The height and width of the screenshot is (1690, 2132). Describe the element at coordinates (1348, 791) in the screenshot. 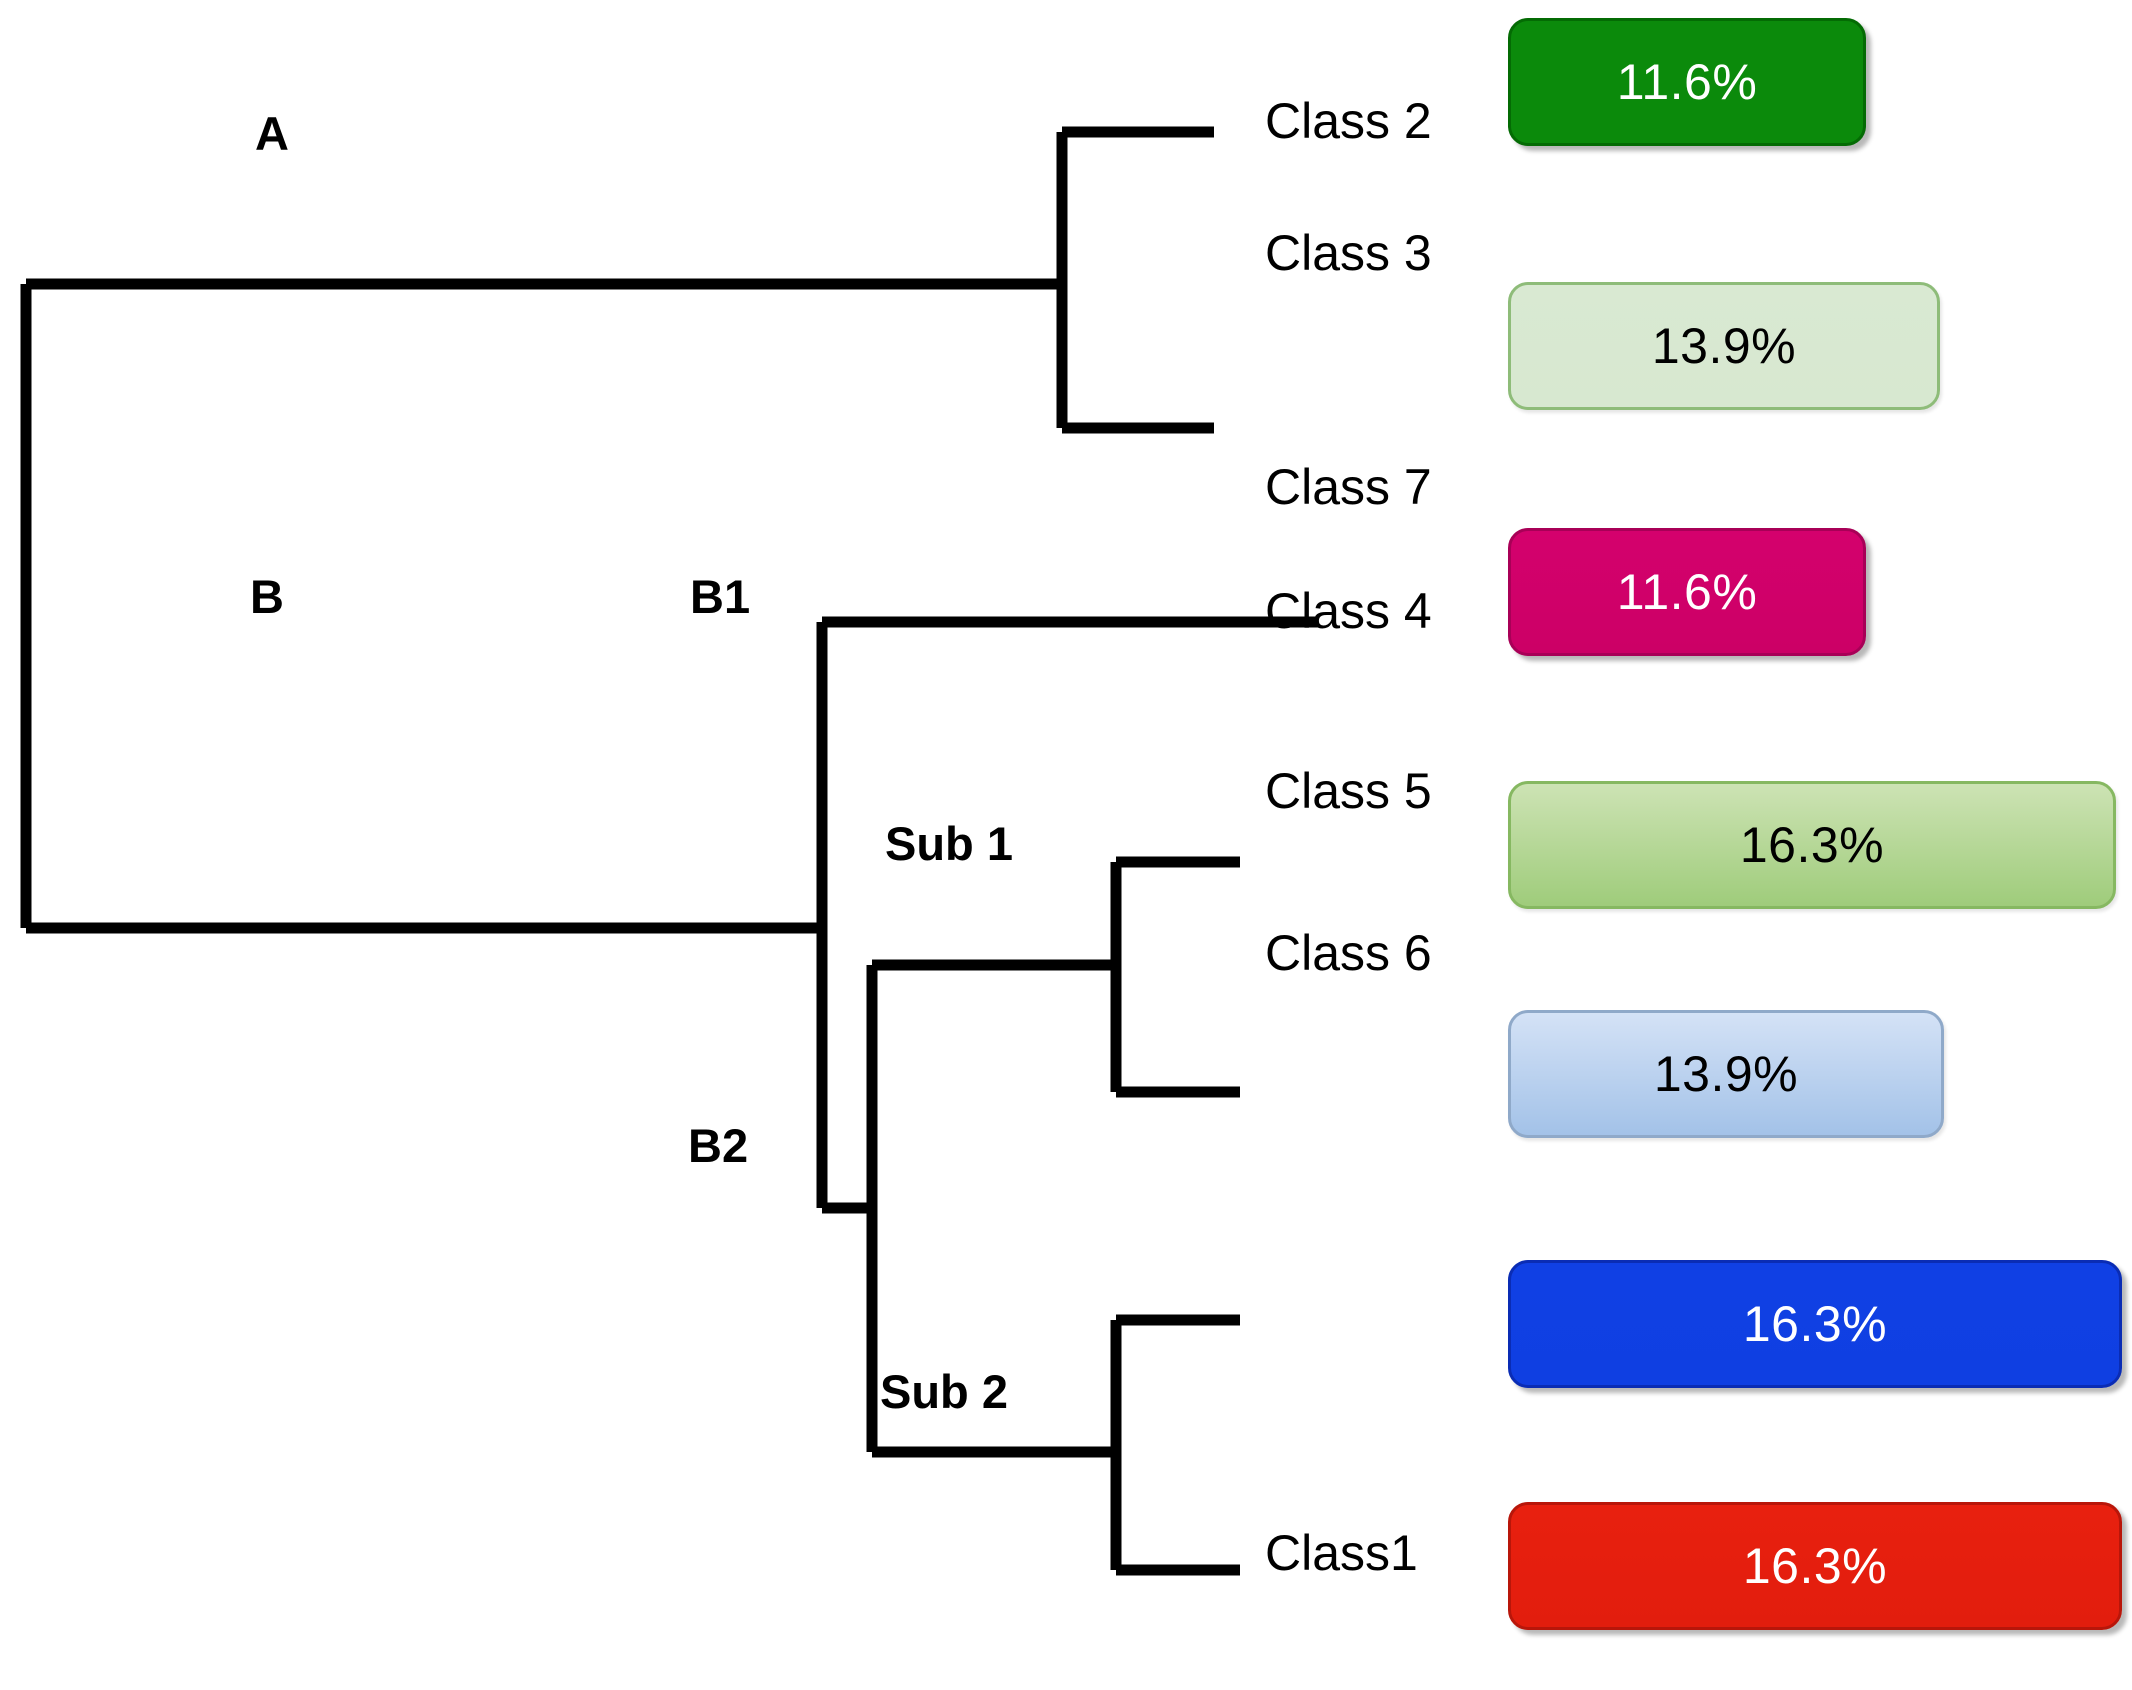

I see `leaf-label-class5: Class 5` at that location.